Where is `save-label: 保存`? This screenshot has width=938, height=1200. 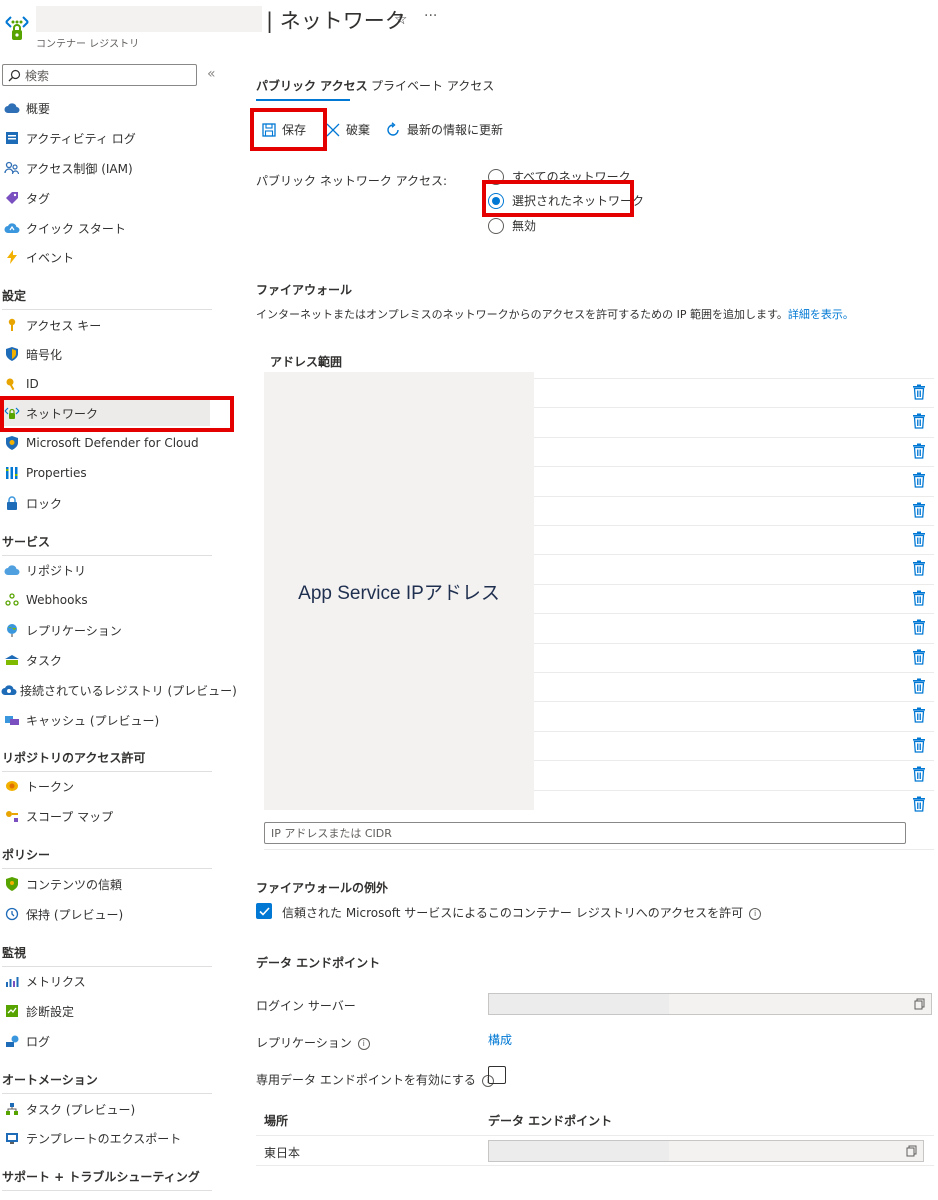
save-label: 保存 is located at coordinates (294, 130).